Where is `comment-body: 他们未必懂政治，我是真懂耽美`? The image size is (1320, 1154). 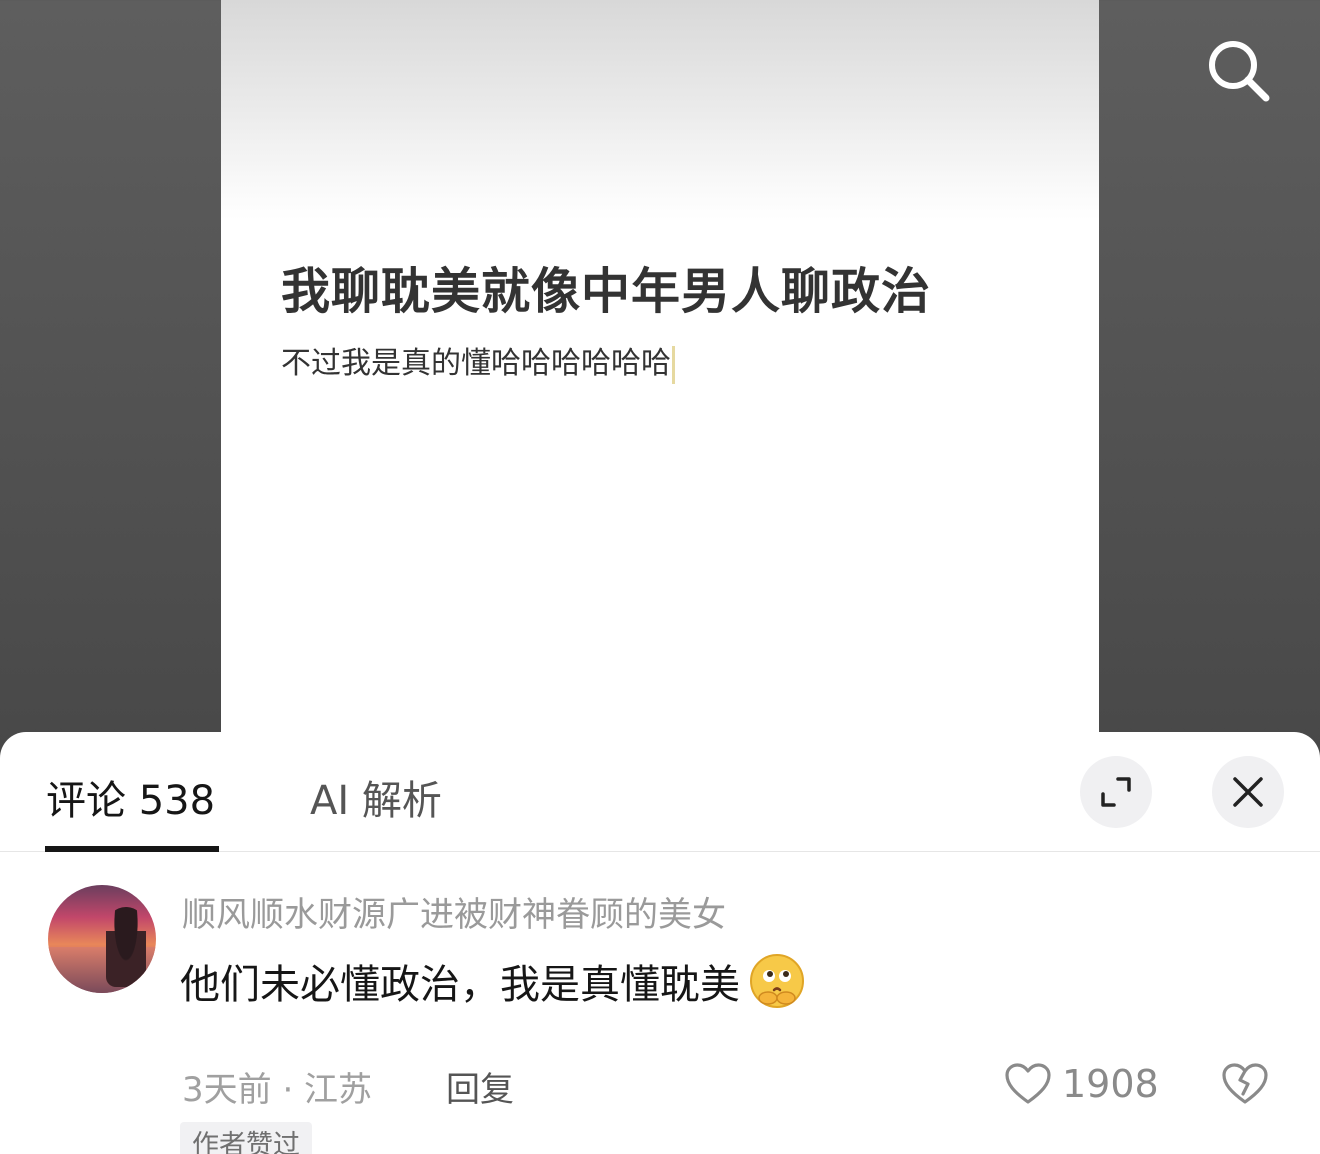 comment-body: 他们未必懂政治，我是真懂耽美 is located at coordinates (493, 981).